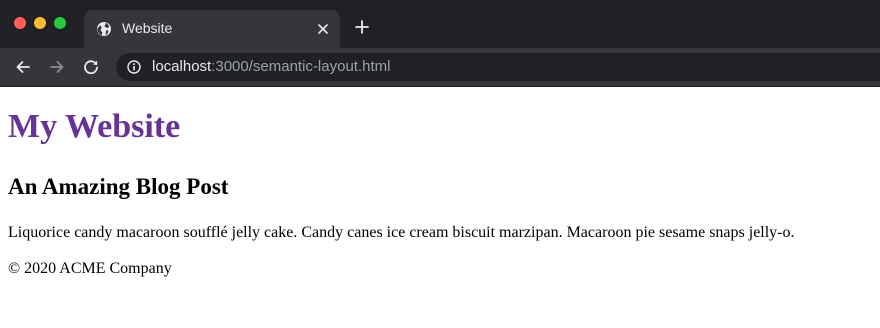 Image resolution: width=880 pixels, height=328 pixels. I want to click on tab-website: Website, so click(212, 29).